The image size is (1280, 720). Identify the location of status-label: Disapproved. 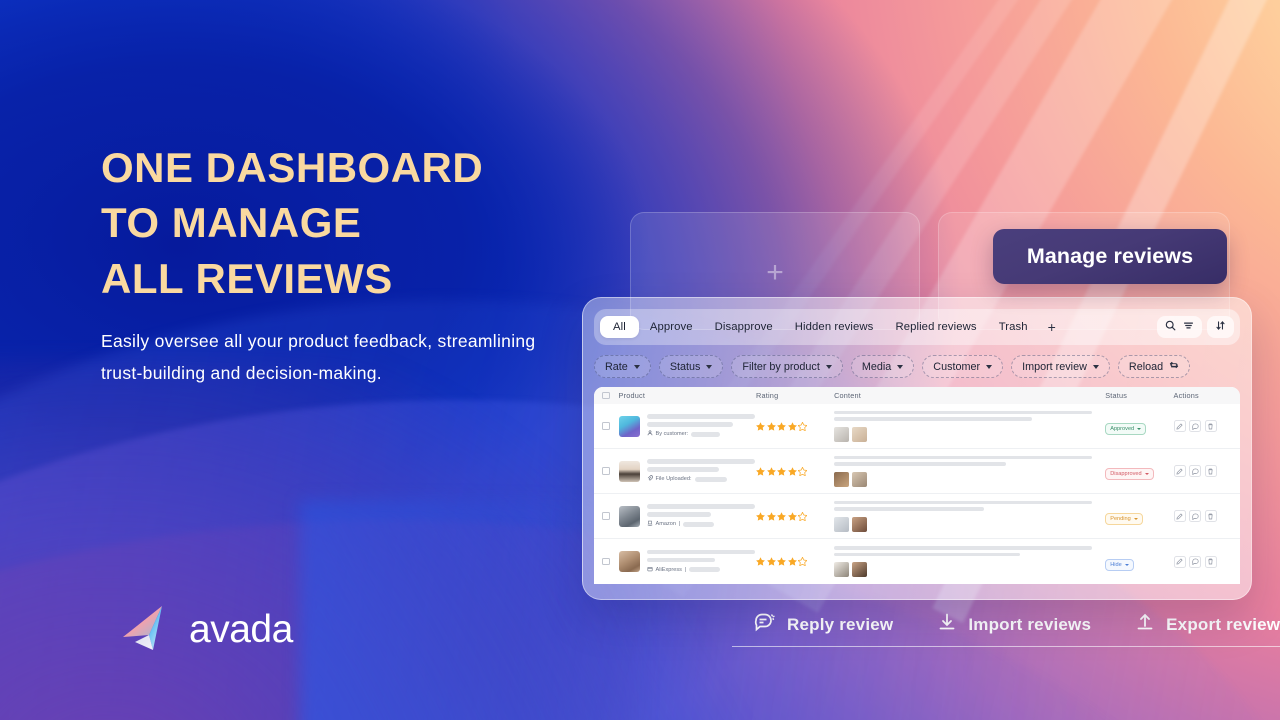
(1126, 474).